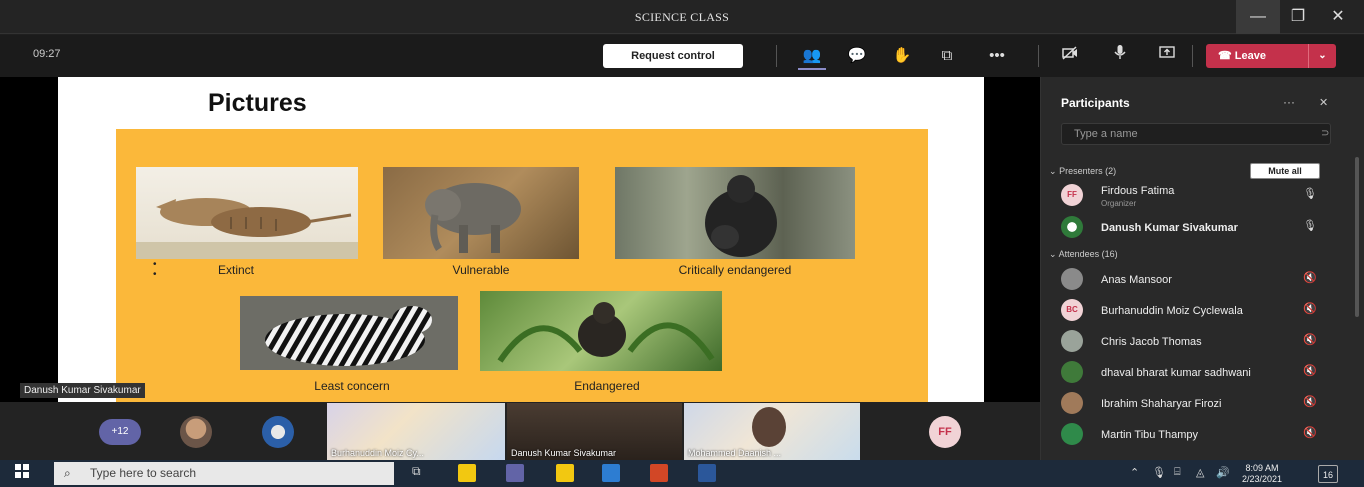 The image size is (1364, 487). What do you see at coordinates (1159, 472) in the screenshot?
I see `microphone-tray-icon: 🎙` at bounding box center [1159, 472].